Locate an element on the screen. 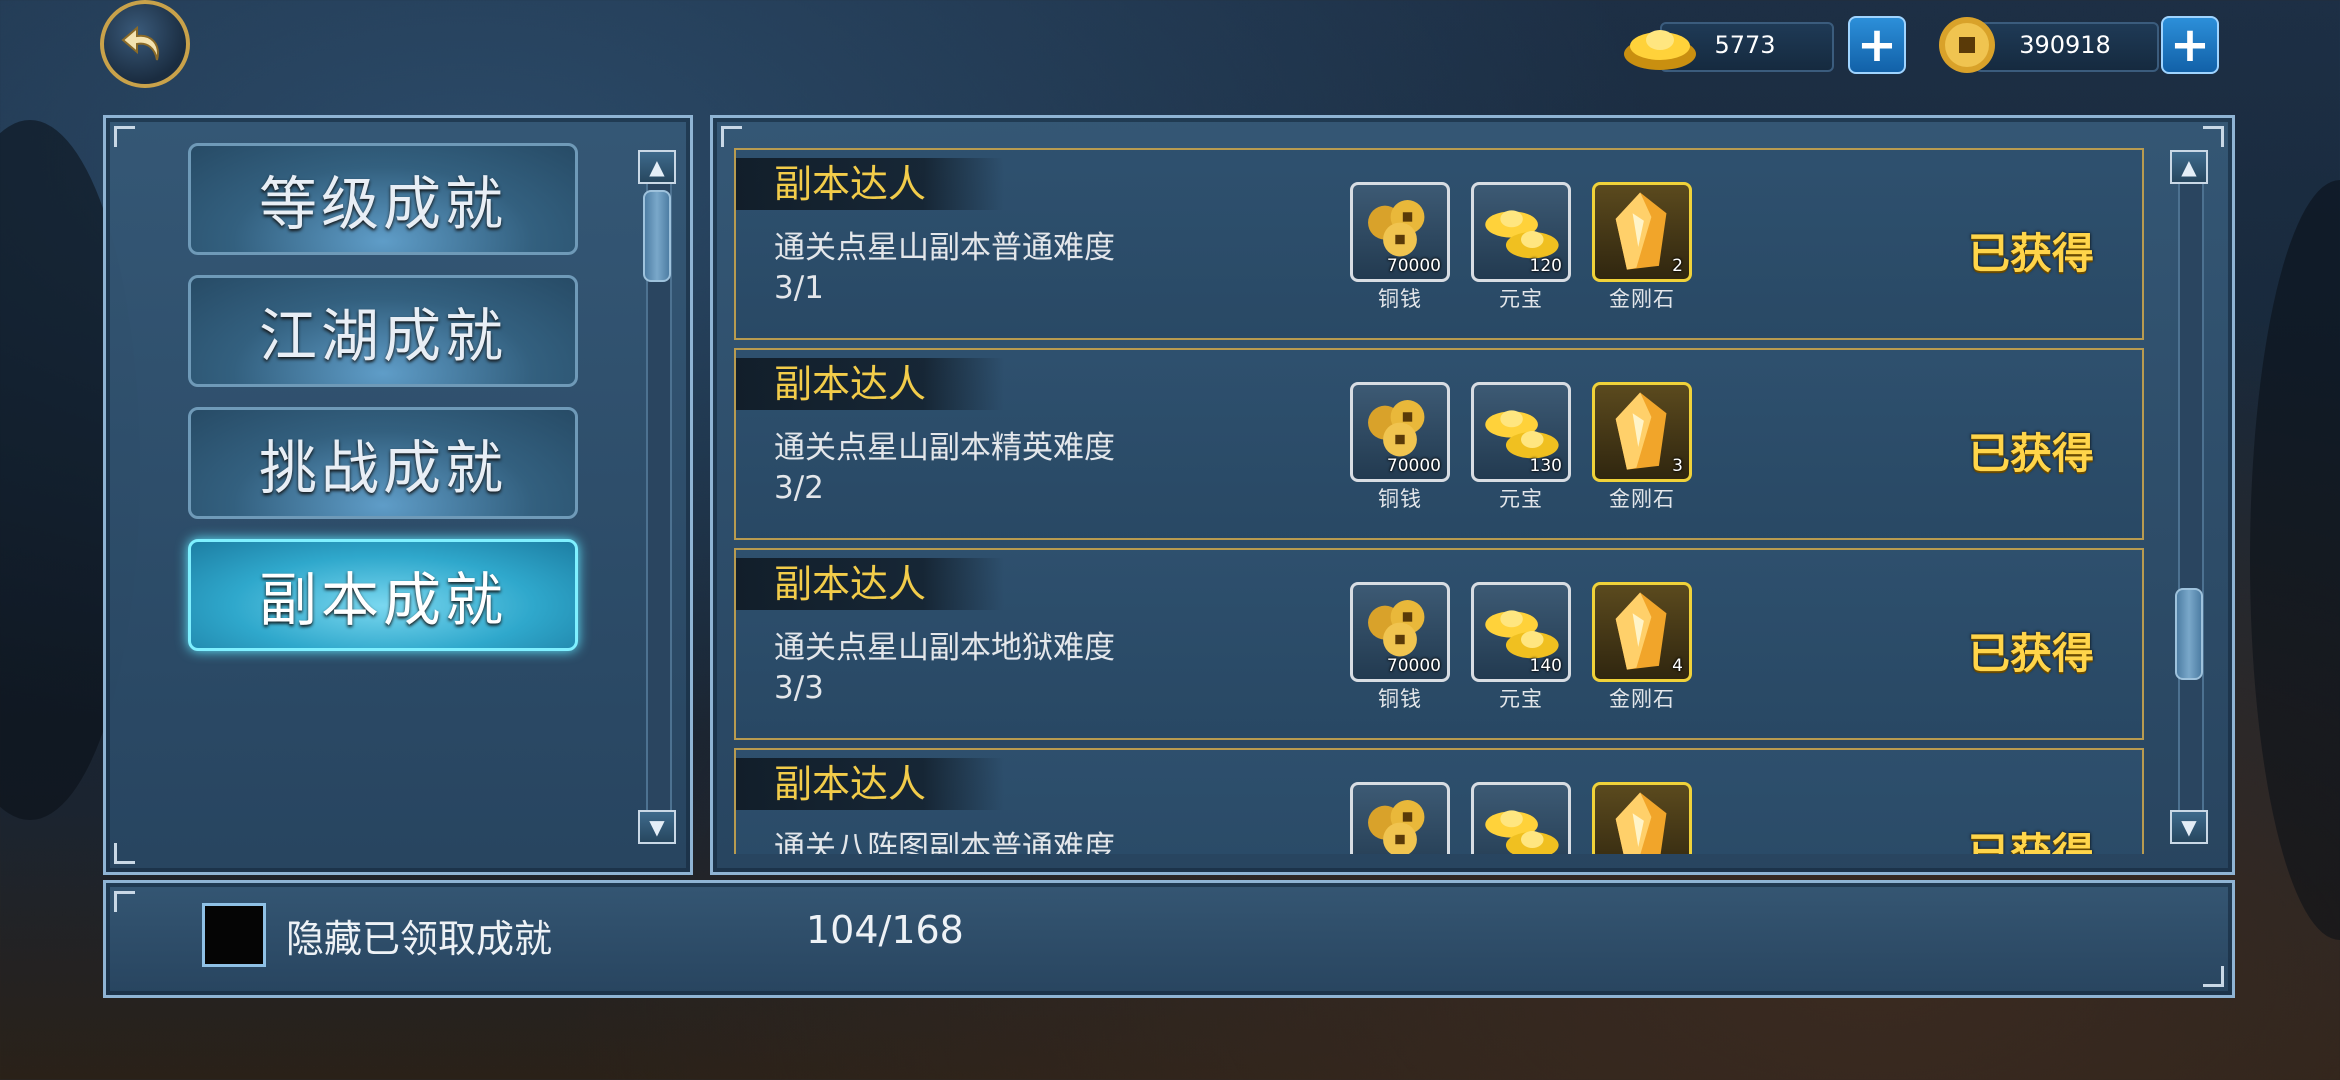 The width and height of the screenshot is (2340, 1080). background-rock is located at coordinates (2295, 560).